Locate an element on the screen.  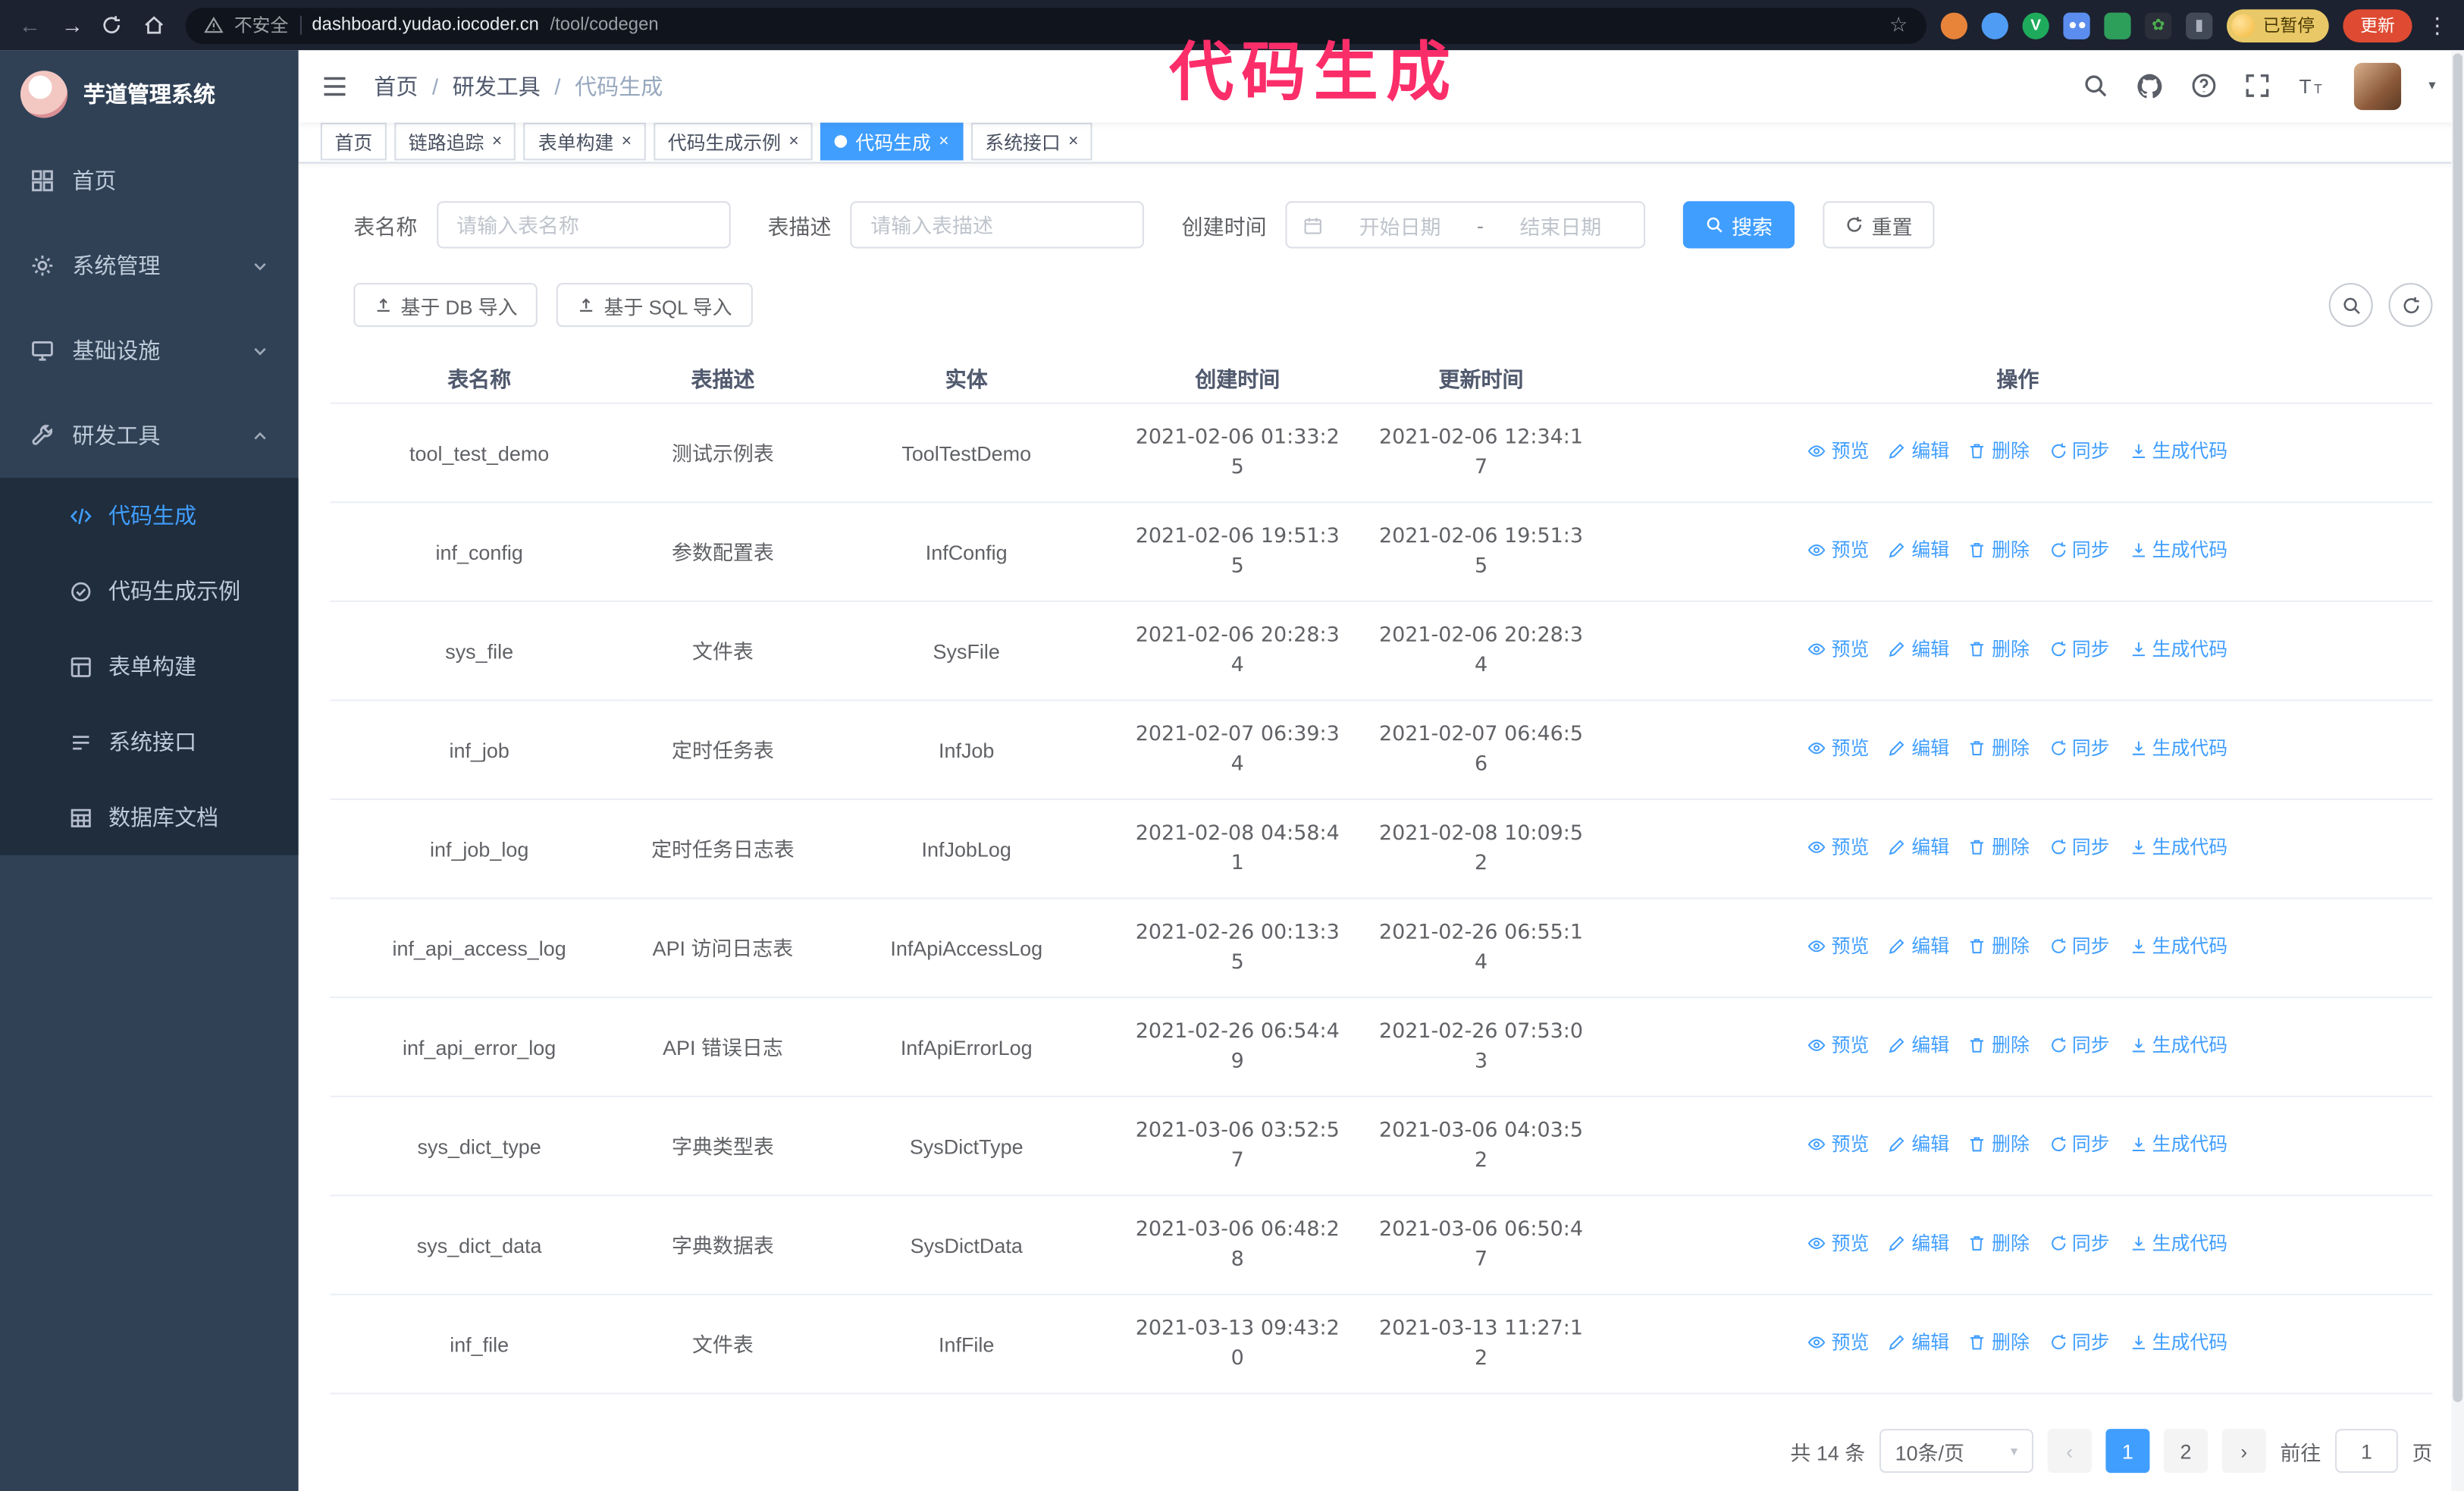
extension-icon: ✿ is located at coordinates (2159, 25).